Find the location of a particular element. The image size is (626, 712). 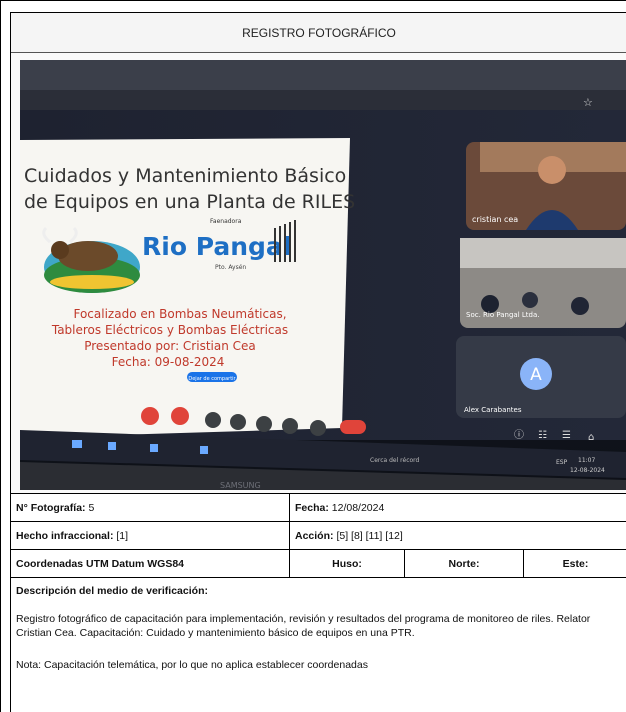

svg-text: Faenadora is located at coordinates (226, 221).